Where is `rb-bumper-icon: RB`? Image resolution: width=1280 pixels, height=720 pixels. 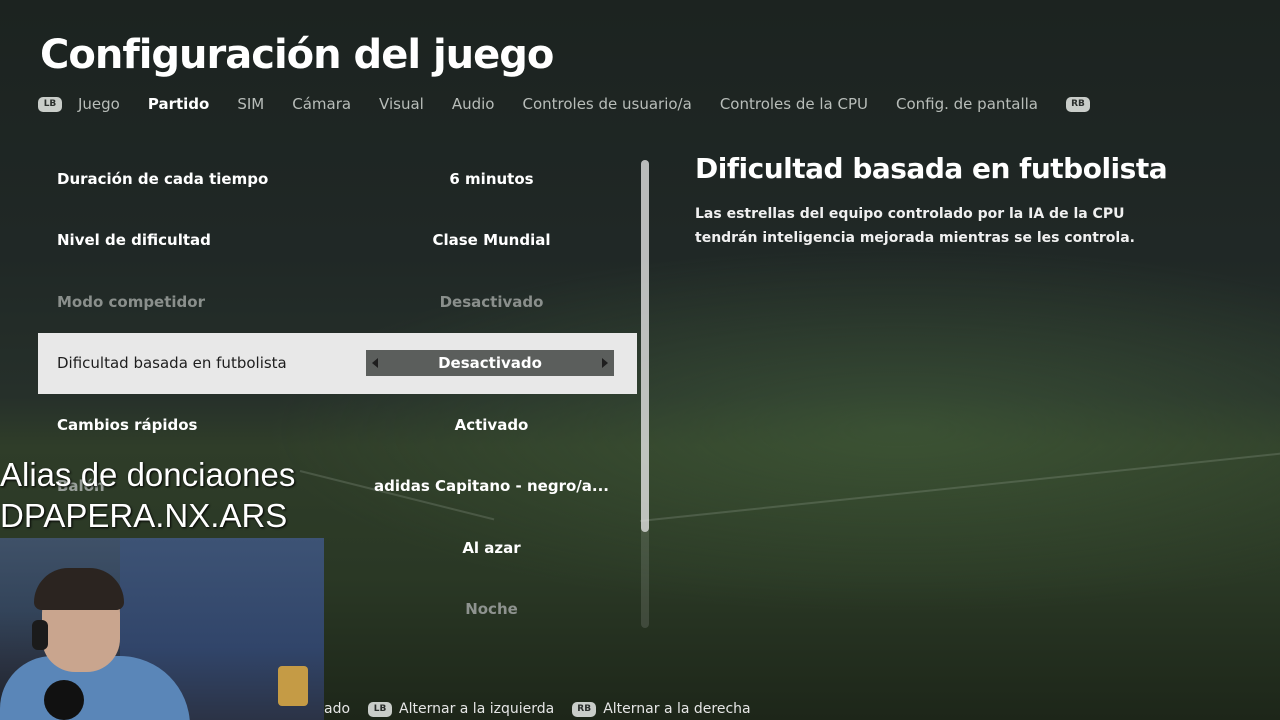 rb-bumper-icon: RB is located at coordinates (1078, 104).